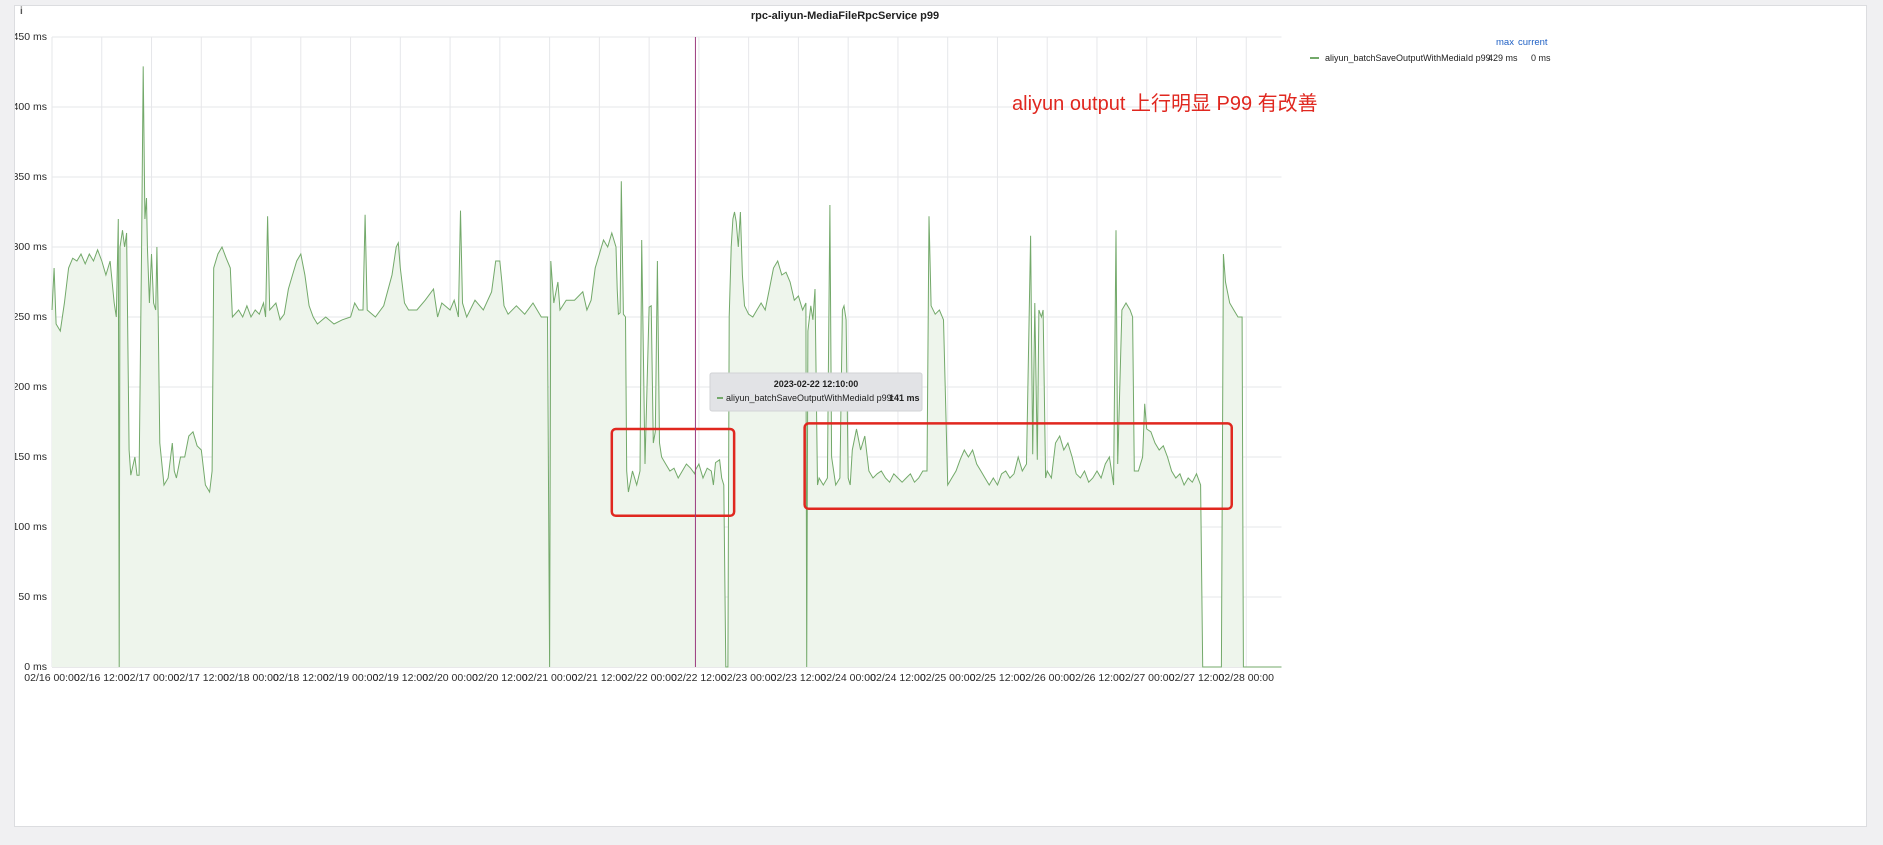  Describe the element at coordinates (401, 678) in the screenshot. I see `x-tick-label: 02/19 12:00` at that location.